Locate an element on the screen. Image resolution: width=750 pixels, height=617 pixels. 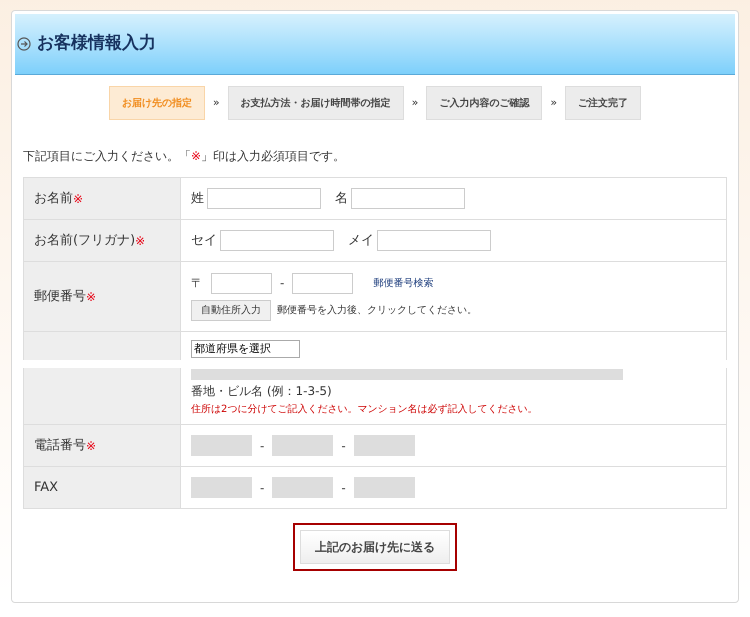
field-label: 電話番号 is located at coordinates (60, 445).